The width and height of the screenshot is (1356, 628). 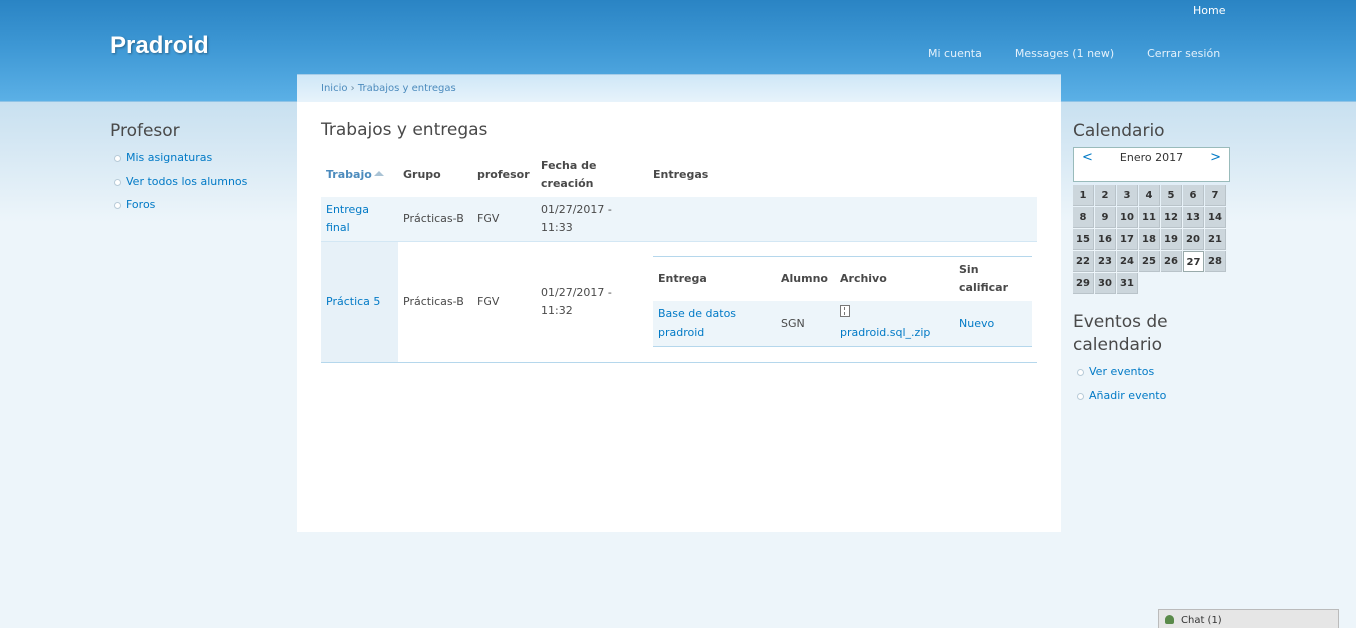 I want to click on trabajo-link: Práctica 5, so click(x=353, y=301).